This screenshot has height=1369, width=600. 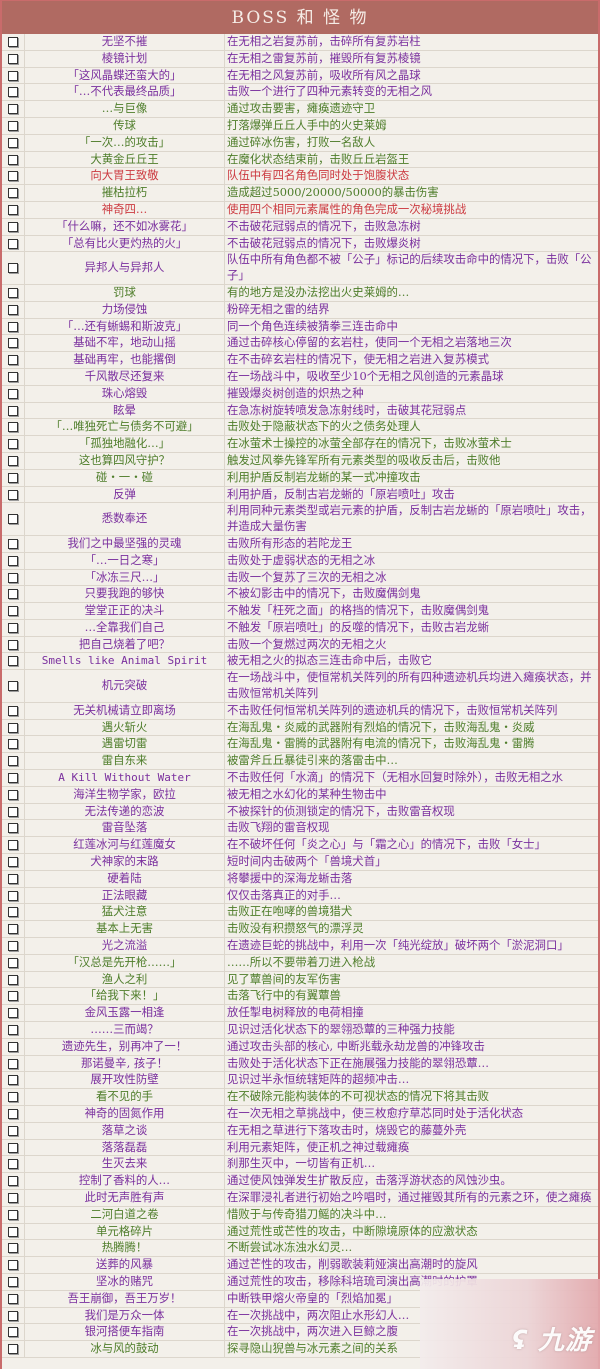 I want to click on achievement-name: 生灭去来, so click(x=124, y=1164).